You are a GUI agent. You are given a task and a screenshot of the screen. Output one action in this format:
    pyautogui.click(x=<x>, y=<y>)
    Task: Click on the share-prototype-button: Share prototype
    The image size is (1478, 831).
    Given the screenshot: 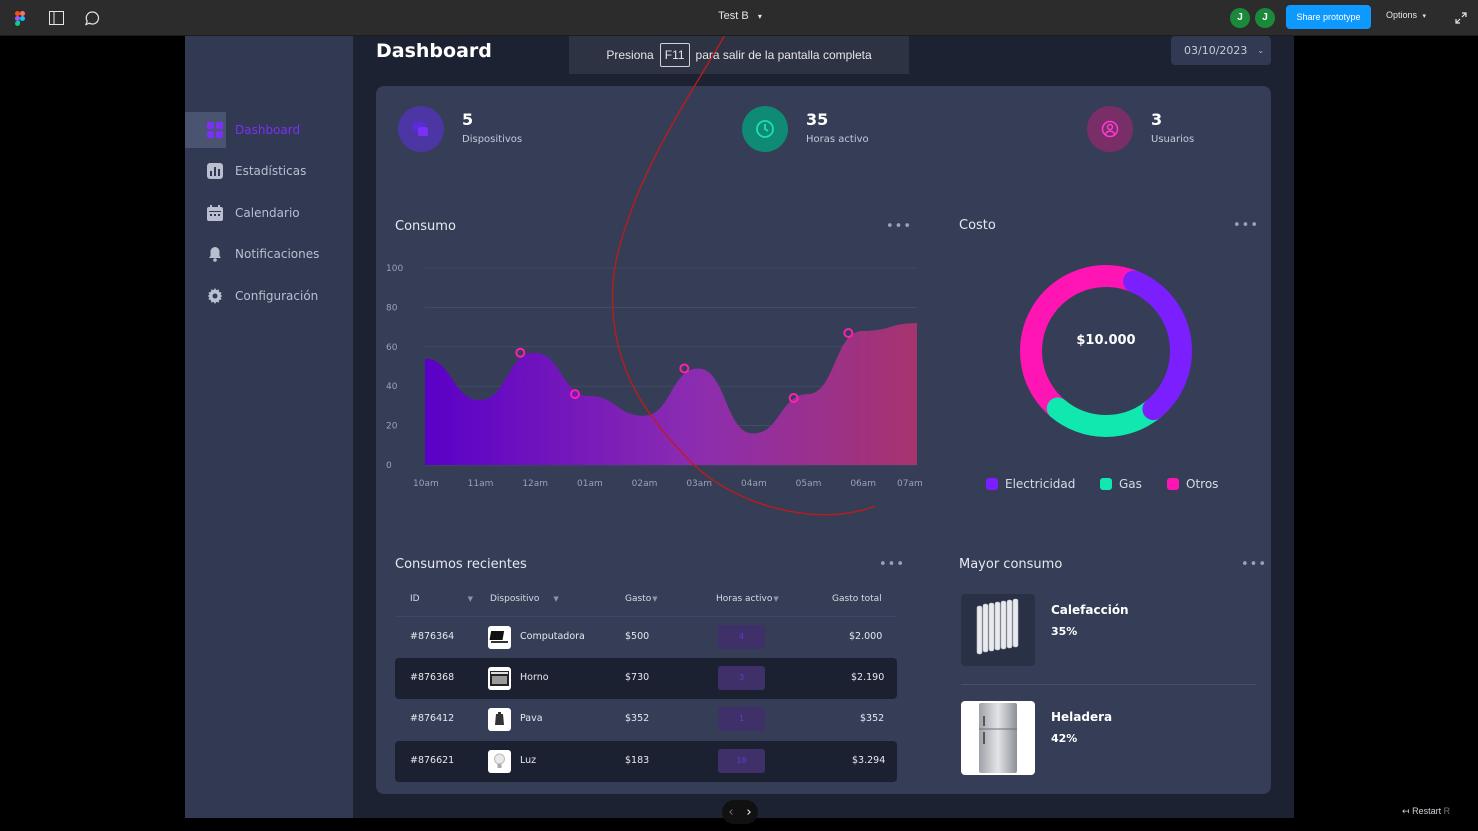 What is the action you would take?
    pyautogui.click(x=1328, y=17)
    